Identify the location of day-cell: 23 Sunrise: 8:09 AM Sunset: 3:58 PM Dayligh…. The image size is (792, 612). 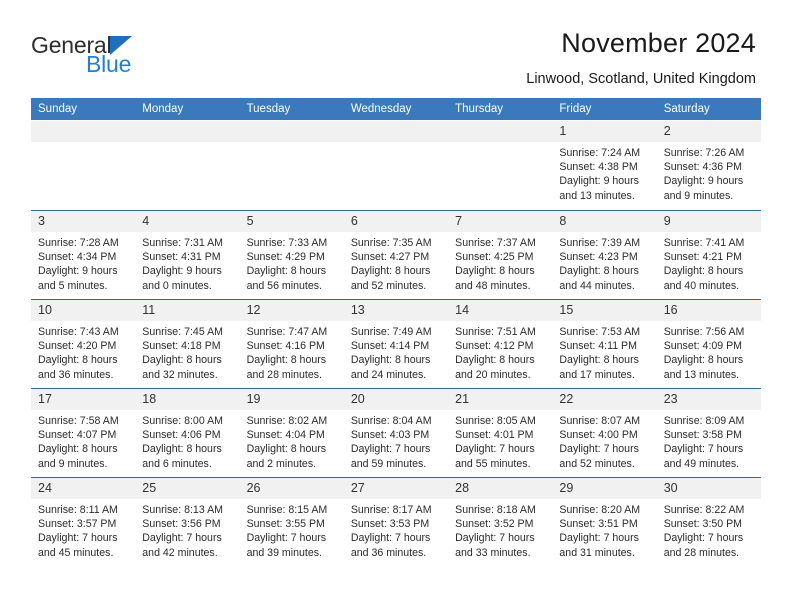
(708, 432).